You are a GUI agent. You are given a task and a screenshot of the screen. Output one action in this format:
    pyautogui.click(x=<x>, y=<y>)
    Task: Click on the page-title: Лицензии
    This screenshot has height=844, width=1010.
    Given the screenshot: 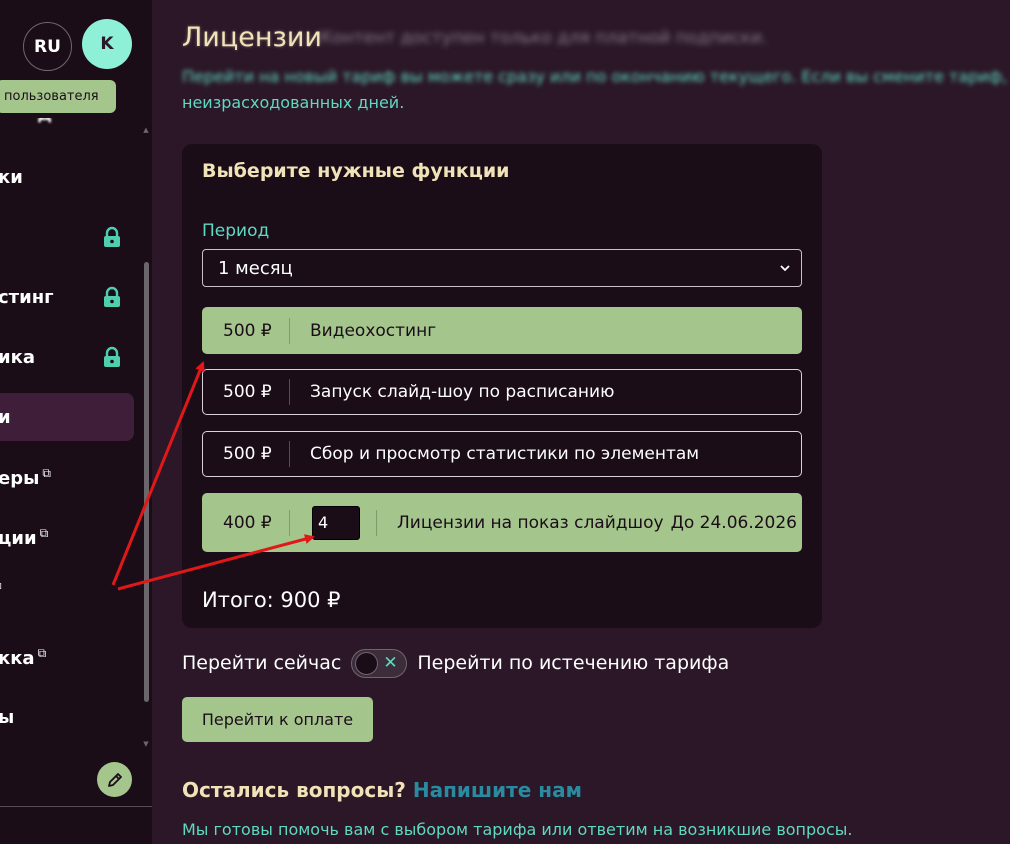 What is the action you would take?
    pyautogui.click(x=252, y=37)
    